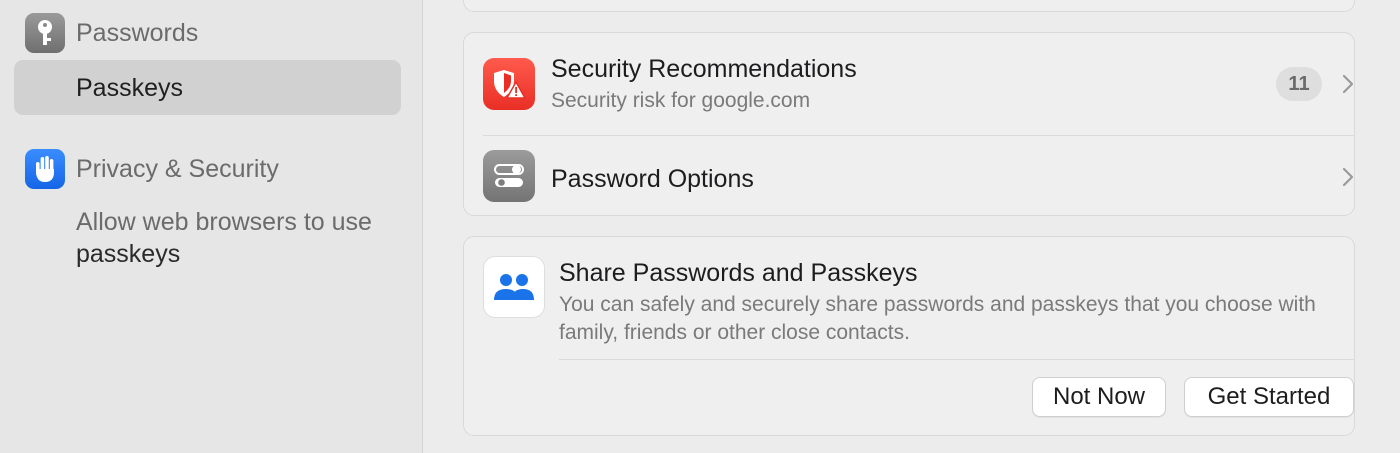 This screenshot has height=453, width=1400. Describe the element at coordinates (681, 100) in the screenshot. I see `security-subtitle: Security risk for google.com` at that location.